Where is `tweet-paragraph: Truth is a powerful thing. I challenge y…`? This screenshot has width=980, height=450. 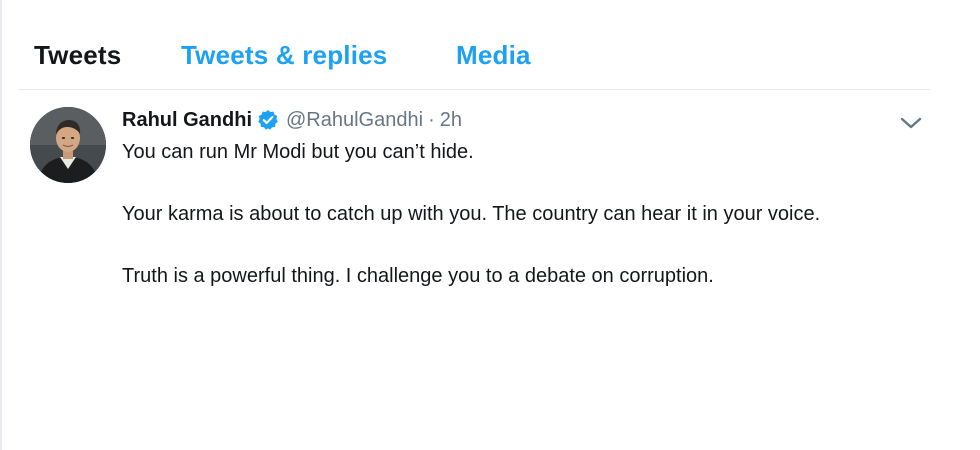 tweet-paragraph: Truth is a powerful thing. I challenge y… is located at coordinates (418, 276).